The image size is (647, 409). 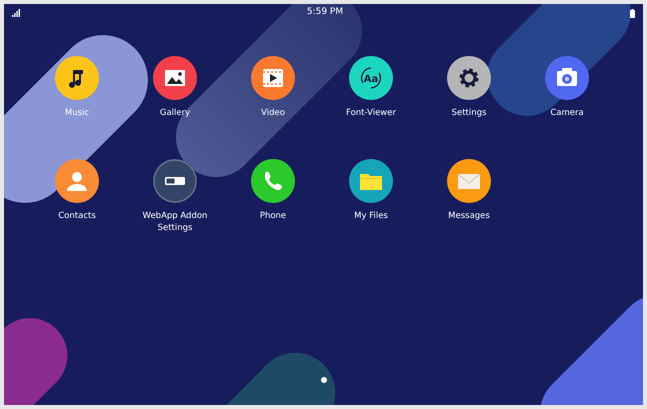 I want to click on app-icon-button: Camera, so click(x=567, y=87).